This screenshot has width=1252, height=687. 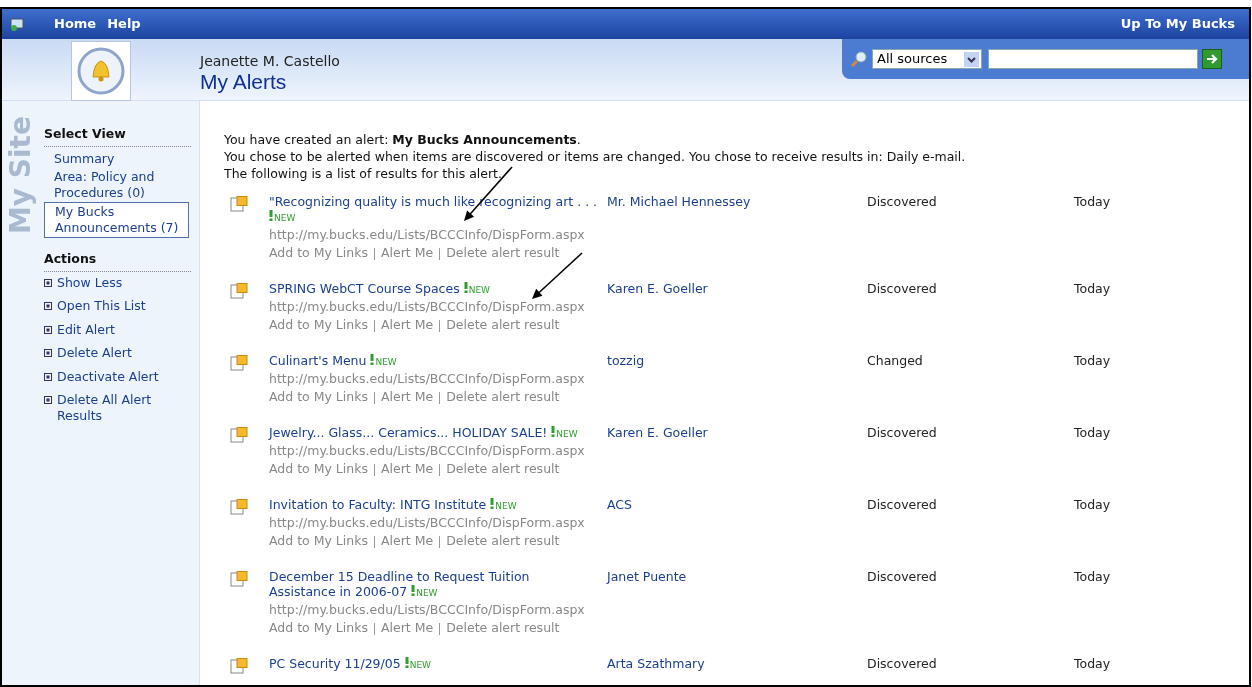 I want to click on nav-link: Home, so click(x=75, y=24).